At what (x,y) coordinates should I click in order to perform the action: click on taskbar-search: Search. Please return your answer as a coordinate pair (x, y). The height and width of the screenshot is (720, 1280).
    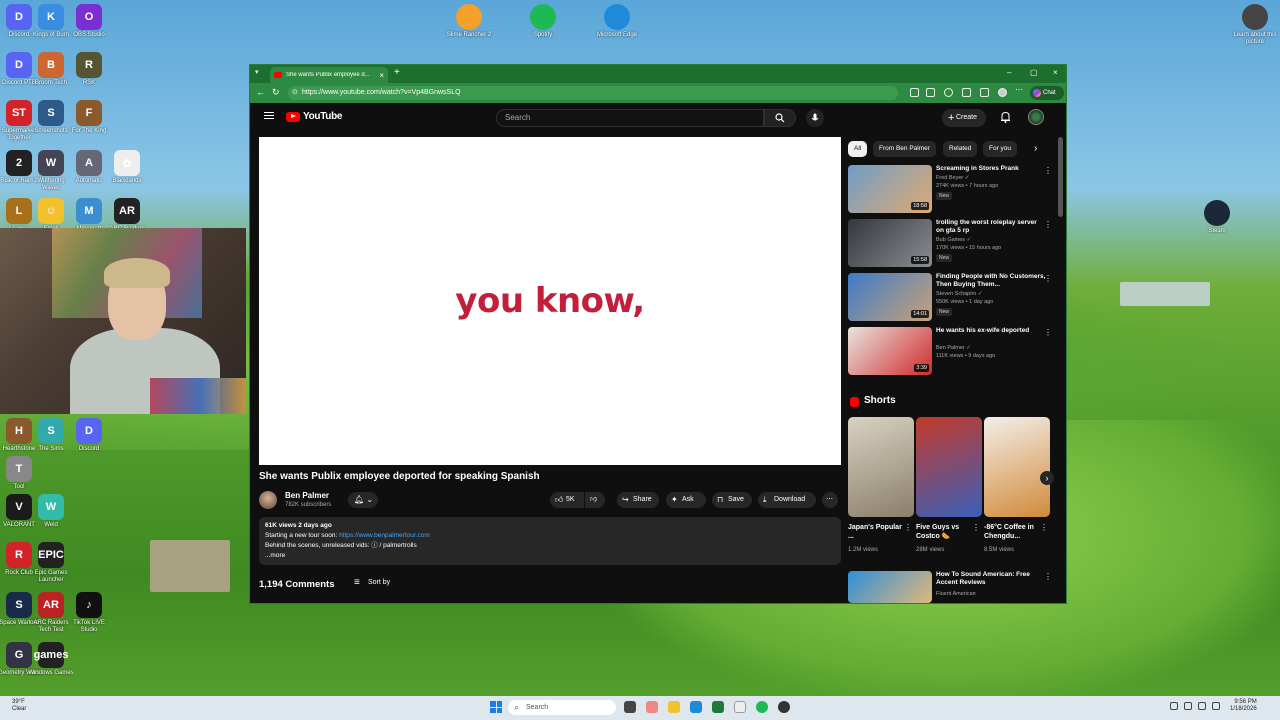
    Looking at the image, I should click on (562, 707).